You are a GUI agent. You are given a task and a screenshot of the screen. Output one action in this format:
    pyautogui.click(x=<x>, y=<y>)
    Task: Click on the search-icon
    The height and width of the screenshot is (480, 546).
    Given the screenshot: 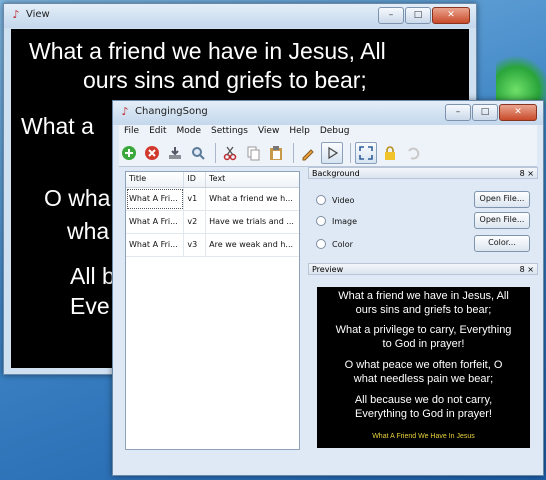 What is the action you would take?
    pyautogui.click(x=198, y=153)
    